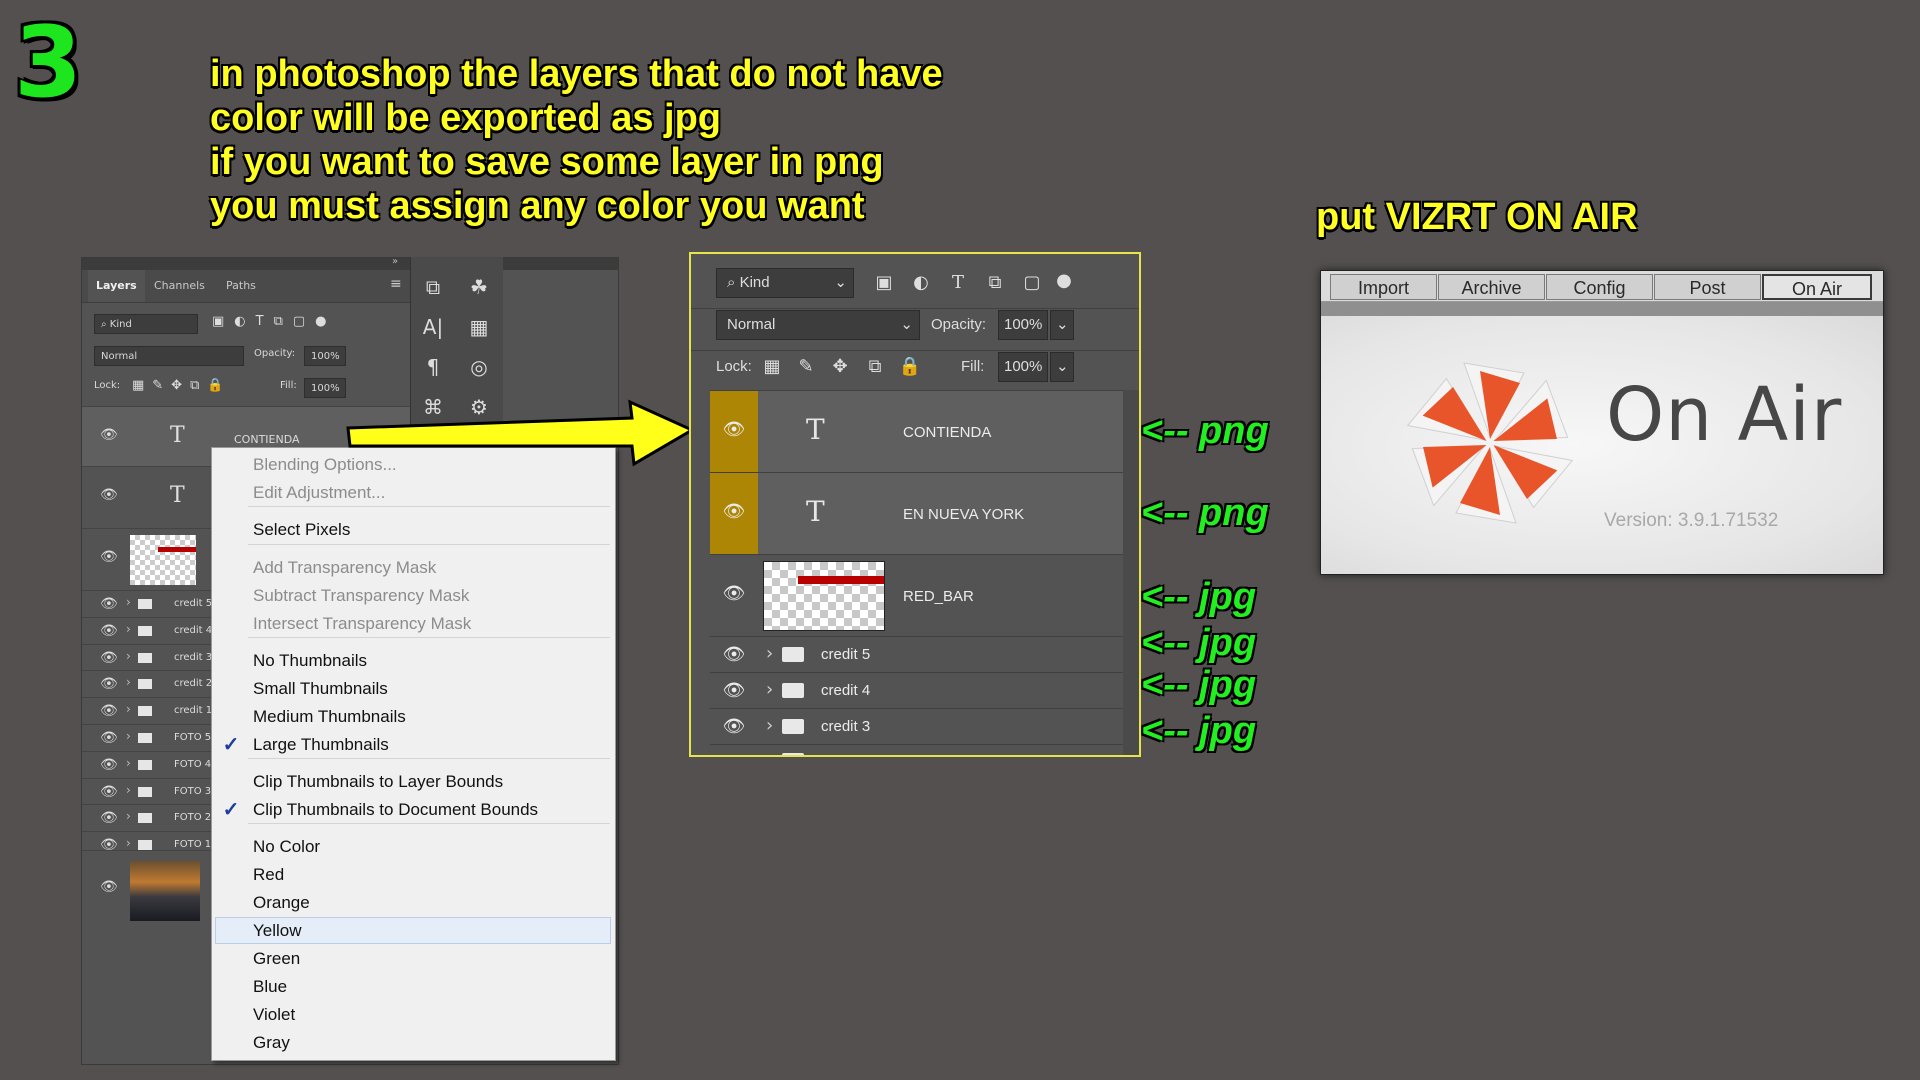 The height and width of the screenshot is (1080, 1920). What do you see at coordinates (281, 903) in the screenshot?
I see `menu-item: Orange` at bounding box center [281, 903].